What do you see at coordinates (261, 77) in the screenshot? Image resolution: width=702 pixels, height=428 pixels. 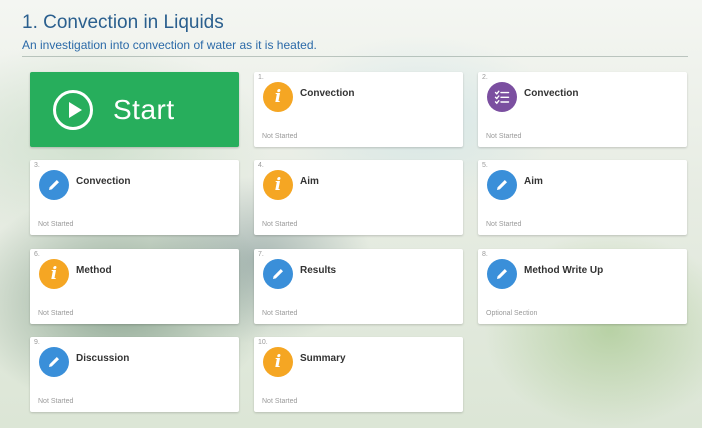 I see `card-number: 1.` at bounding box center [261, 77].